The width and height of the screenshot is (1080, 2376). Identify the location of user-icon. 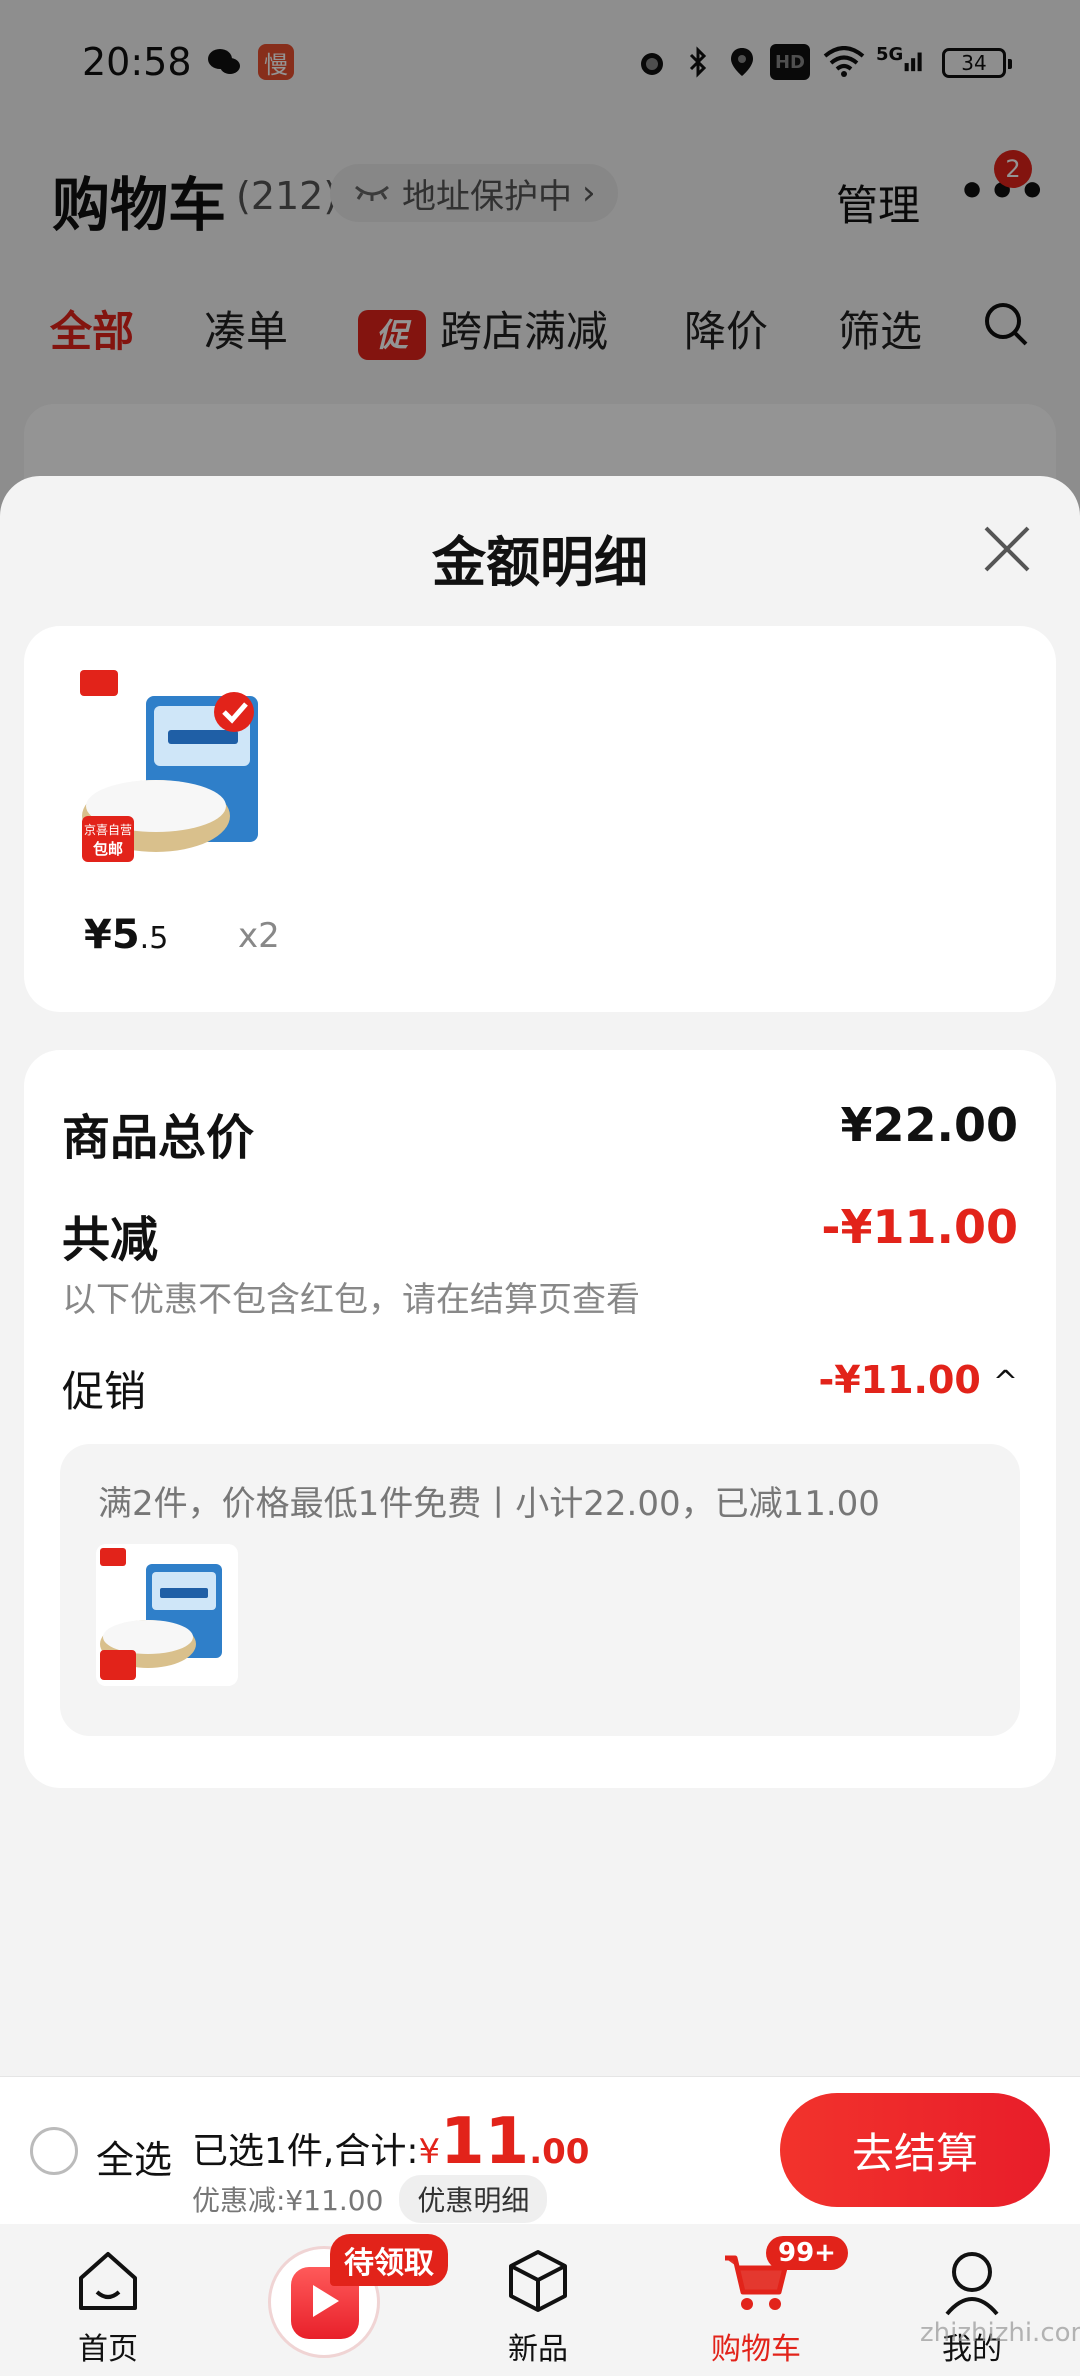
(972, 2284).